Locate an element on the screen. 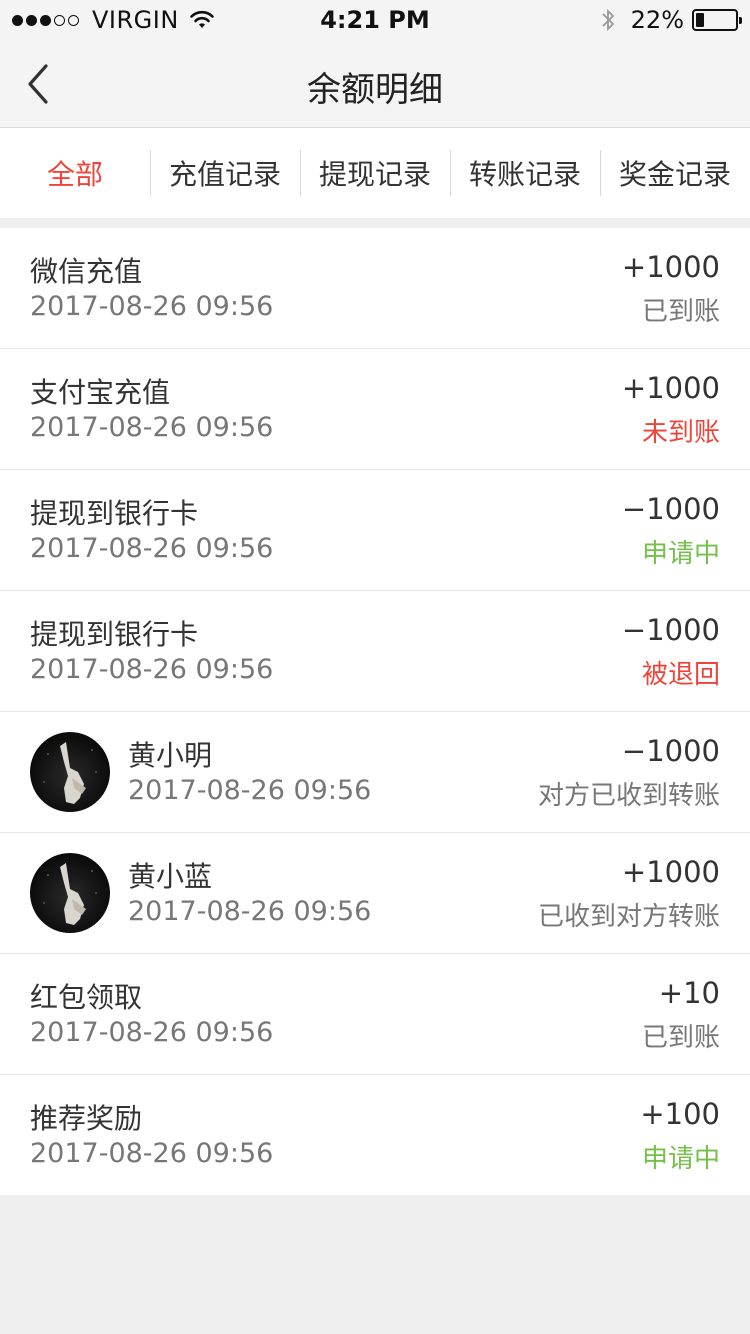 This screenshot has height=1334, width=750. tab-2: 提现记录 is located at coordinates (375, 173).